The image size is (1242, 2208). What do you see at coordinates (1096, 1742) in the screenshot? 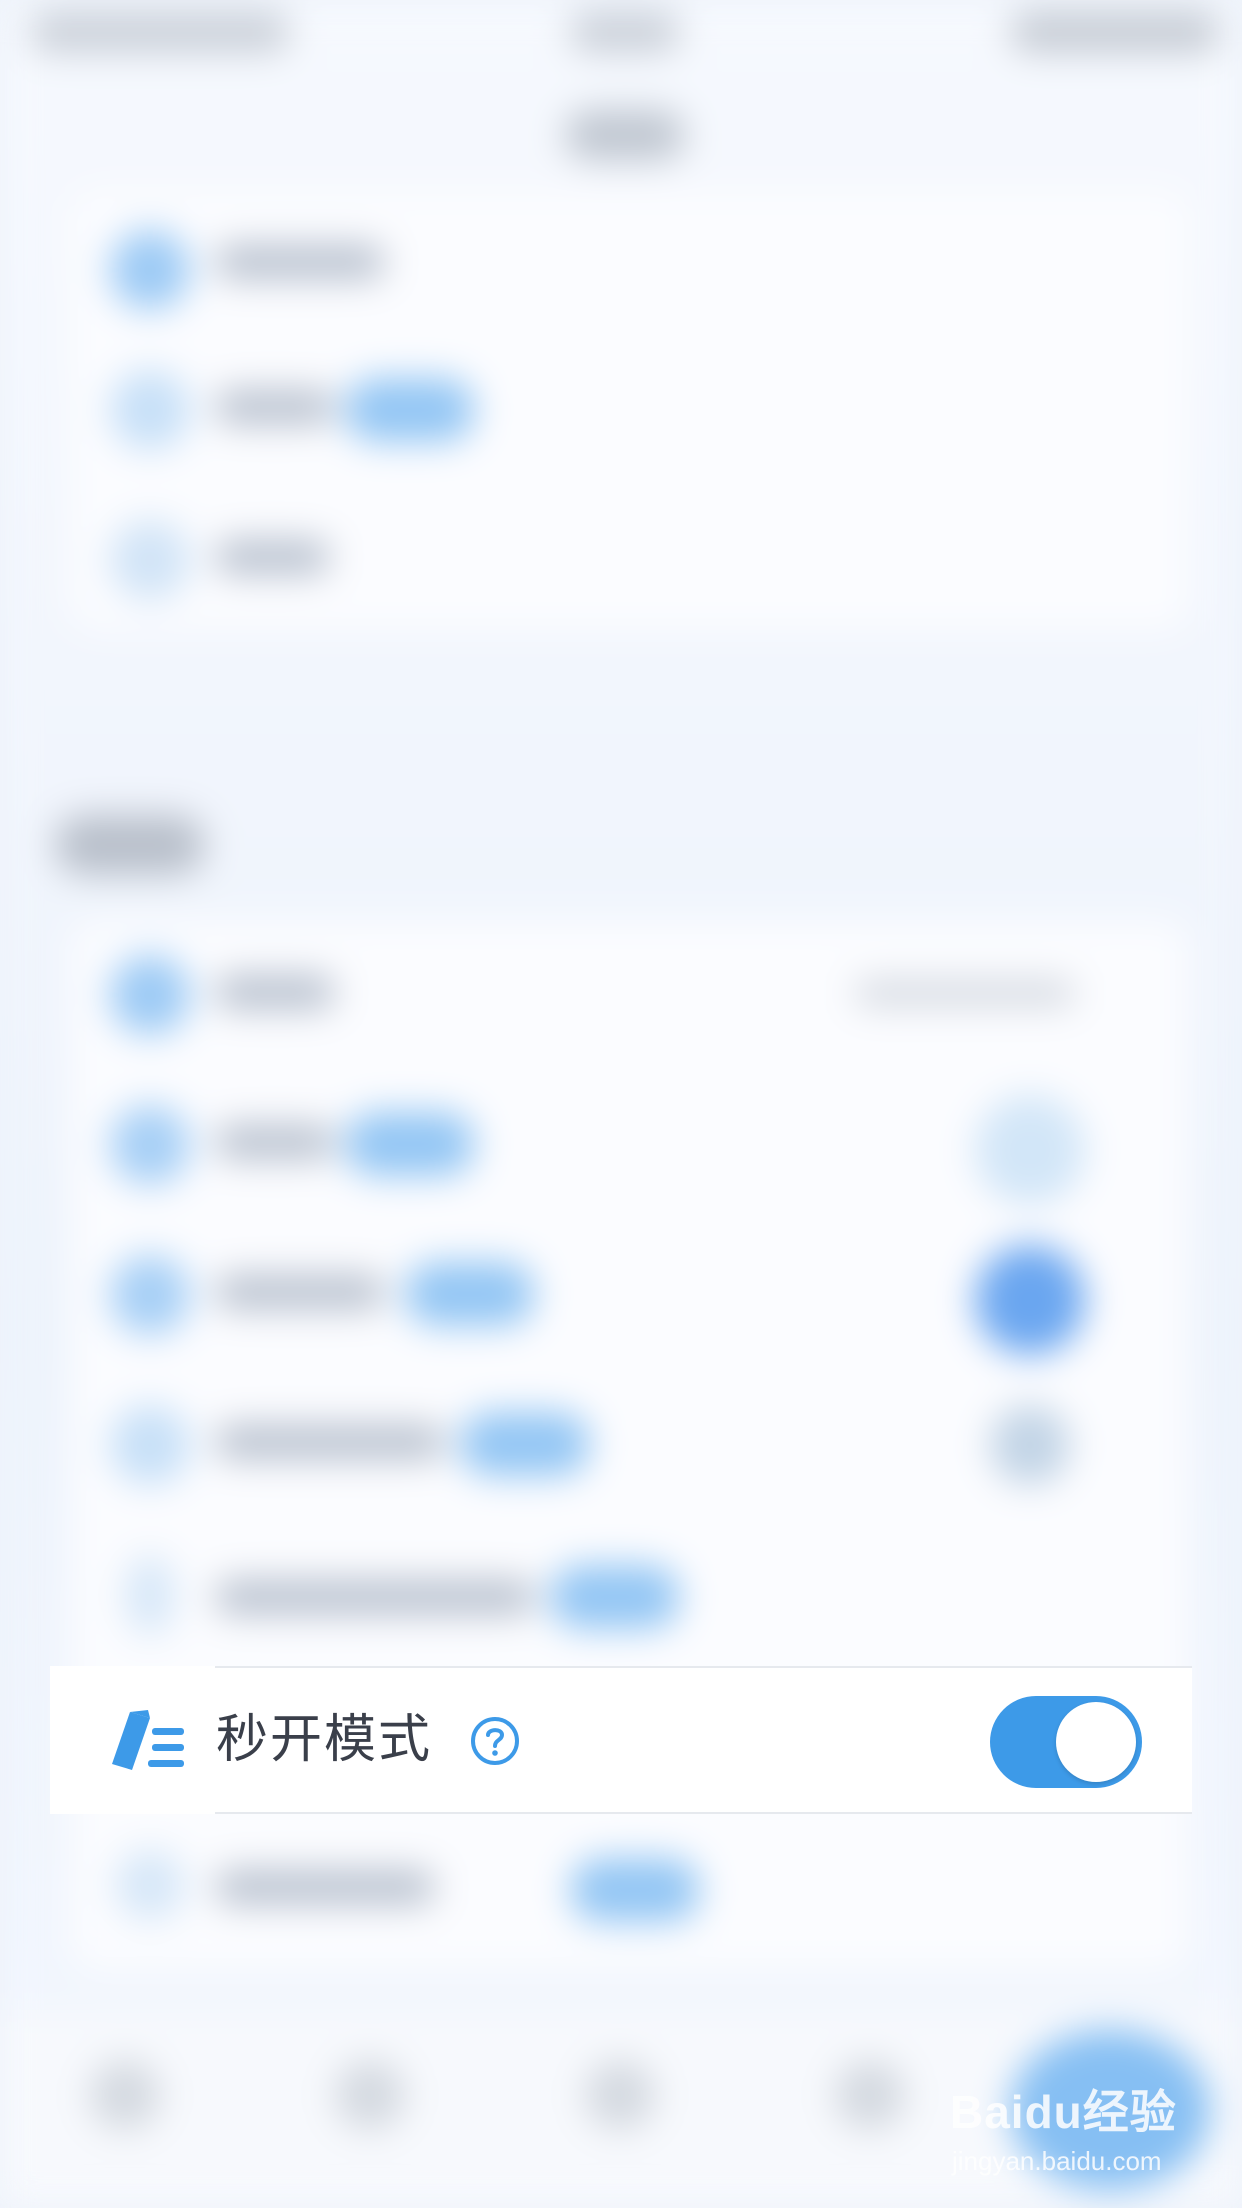
I see `toggle-knob` at bounding box center [1096, 1742].